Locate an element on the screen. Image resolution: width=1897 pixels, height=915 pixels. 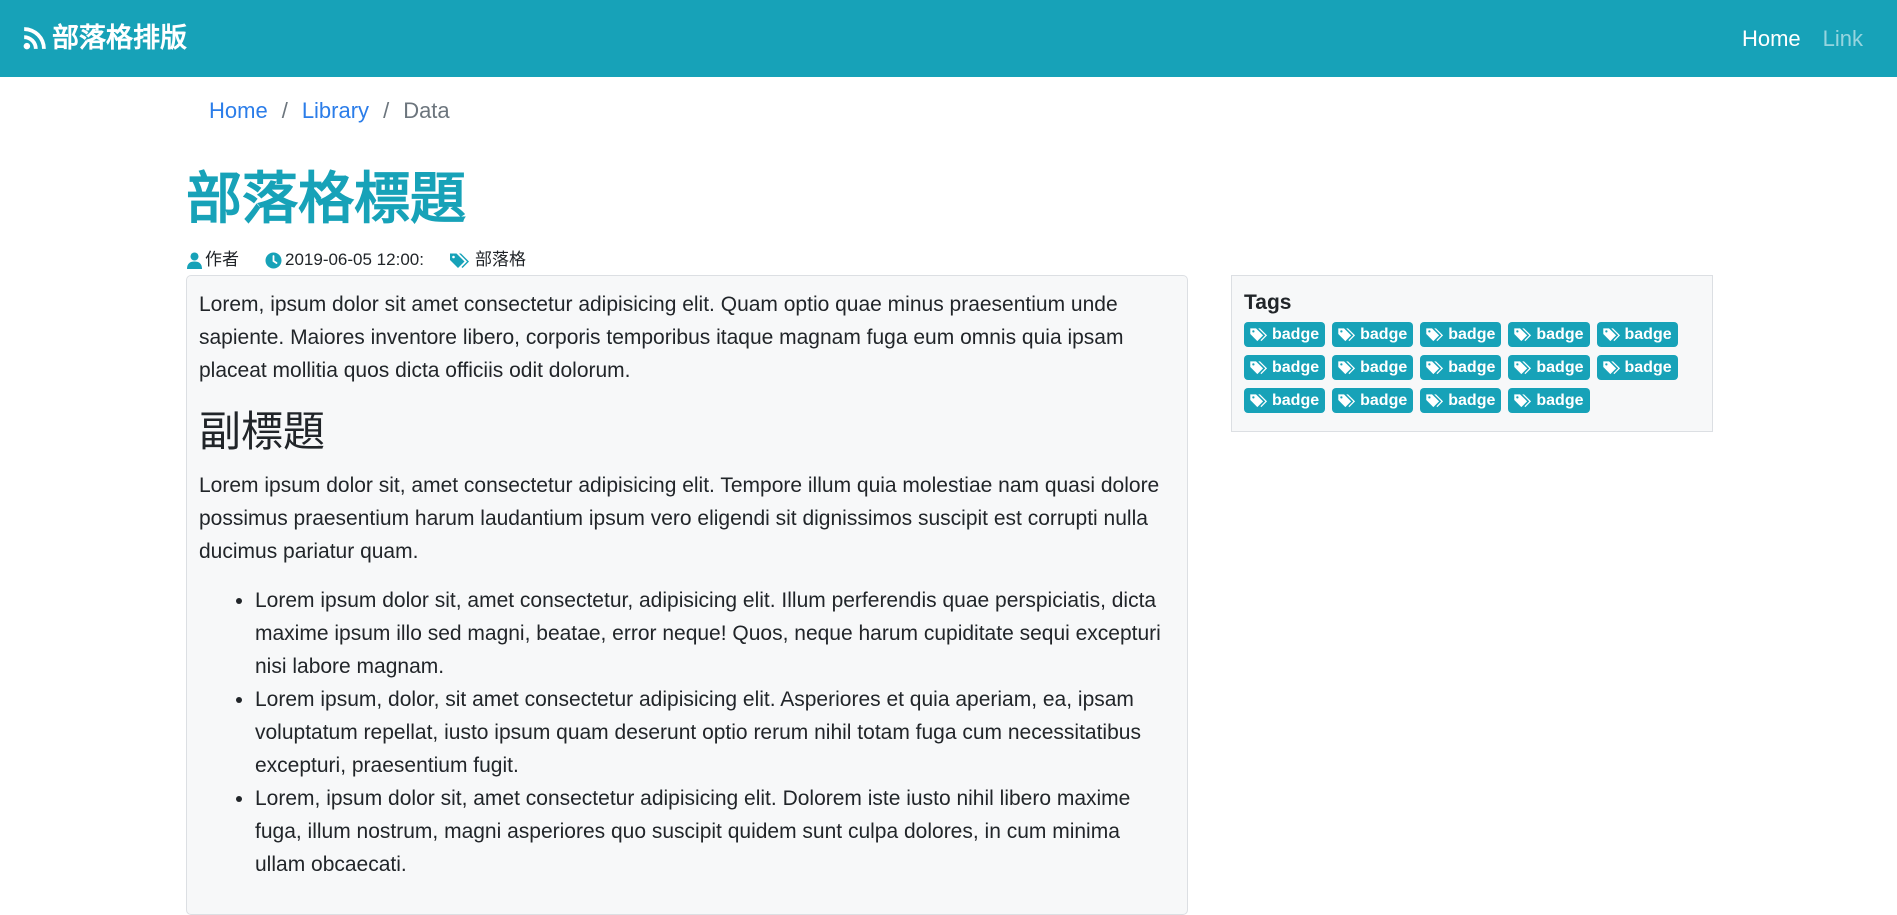
breadcrumb-current: Data is located at coordinates (426, 110).